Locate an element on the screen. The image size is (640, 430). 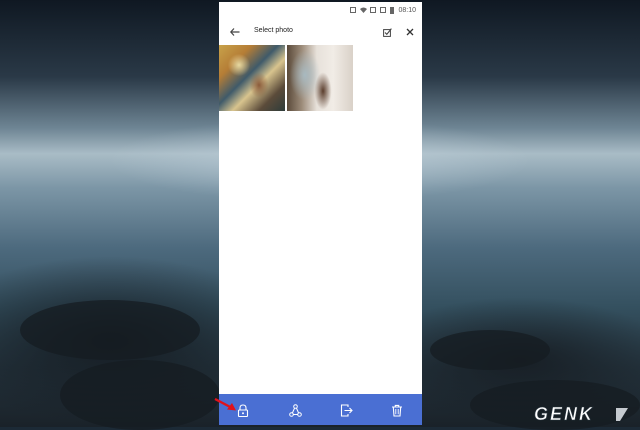
arrow-left-icon is located at coordinates (235, 32).